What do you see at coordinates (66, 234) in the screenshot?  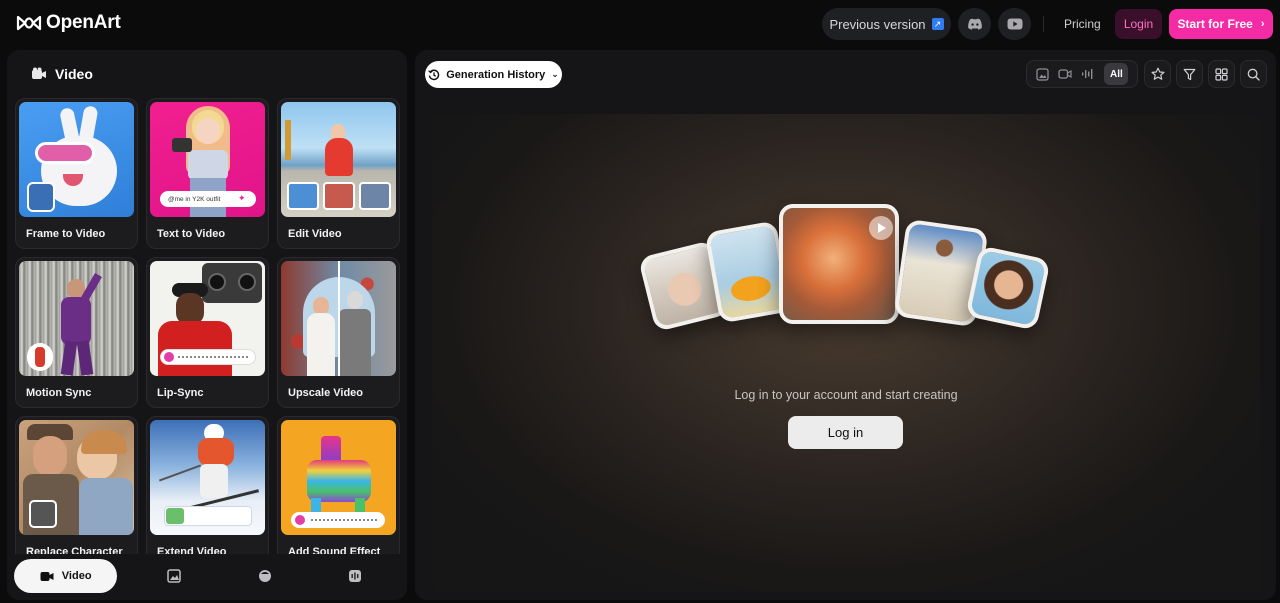 I see `tool-card-label: Frame to Video` at bounding box center [66, 234].